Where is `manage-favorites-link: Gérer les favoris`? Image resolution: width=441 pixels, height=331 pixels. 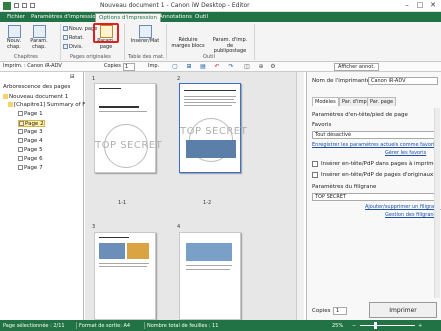
manage-favorites-link: Gérer les favoris is located at coordinates (405, 153).